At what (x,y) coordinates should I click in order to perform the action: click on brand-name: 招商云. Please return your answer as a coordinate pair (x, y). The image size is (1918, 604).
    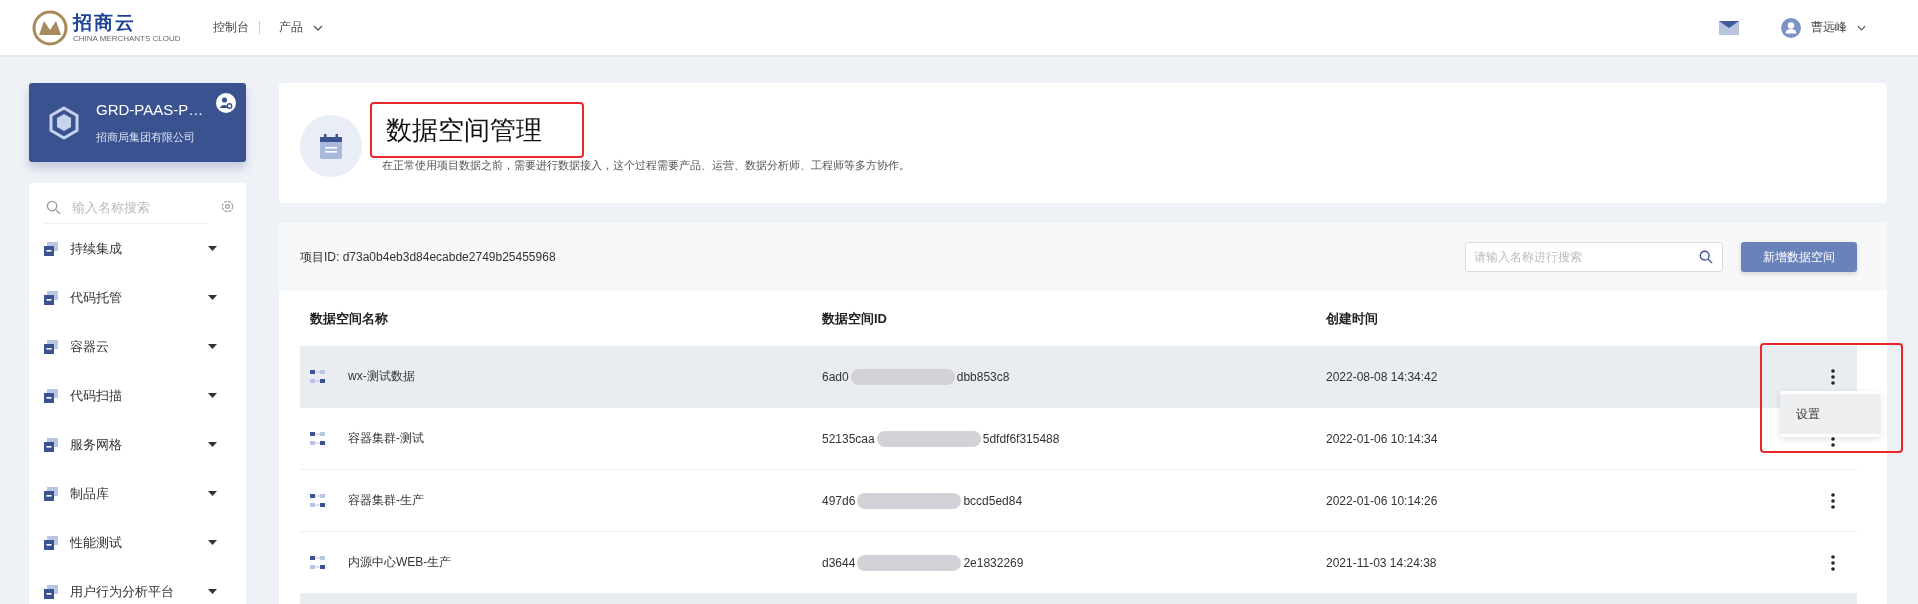
    Looking at the image, I should click on (105, 22).